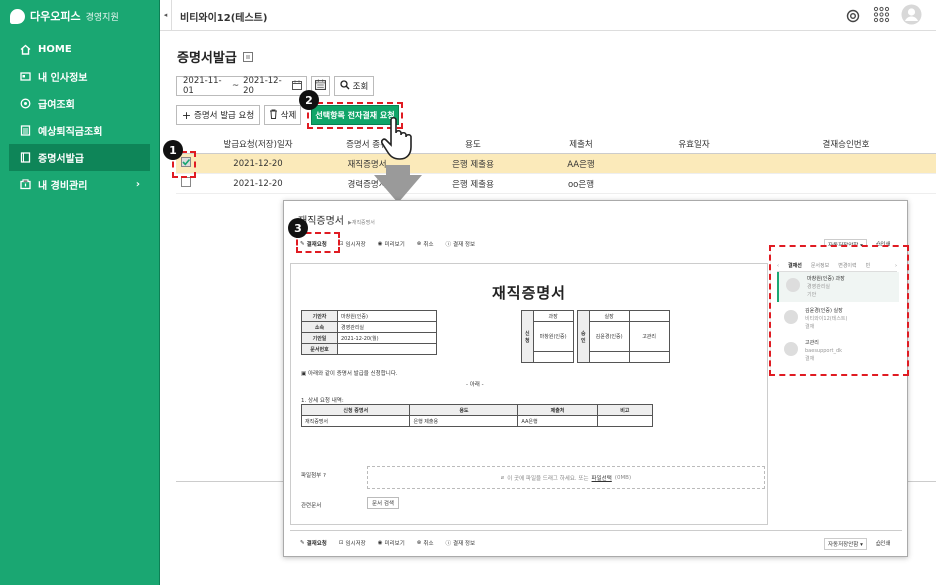  What do you see at coordinates (25, 184) in the screenshot?
I see `wallet-icon` at bounding box center [25, 184].